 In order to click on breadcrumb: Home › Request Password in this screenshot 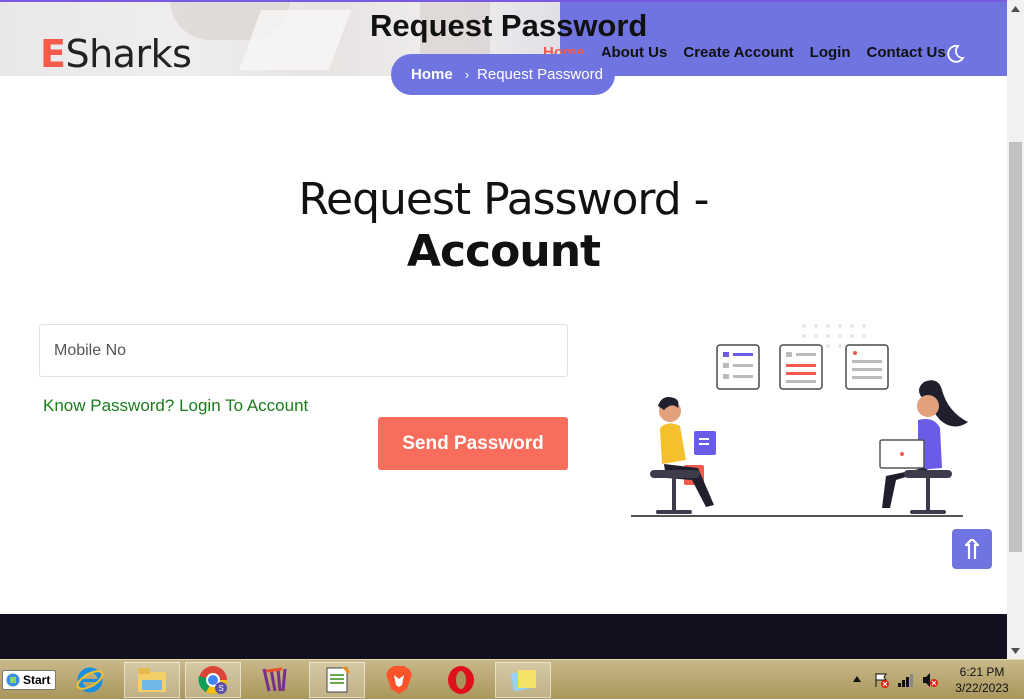, I will do `click(503, 74)`.